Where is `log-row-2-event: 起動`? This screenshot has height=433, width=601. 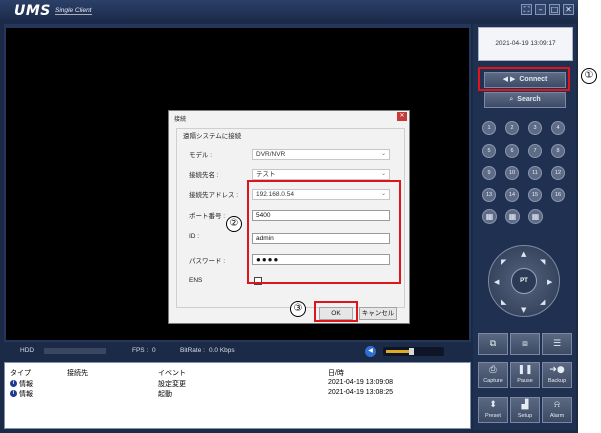
log-row-2-event: 起動 is located at coordinates (165, 394).